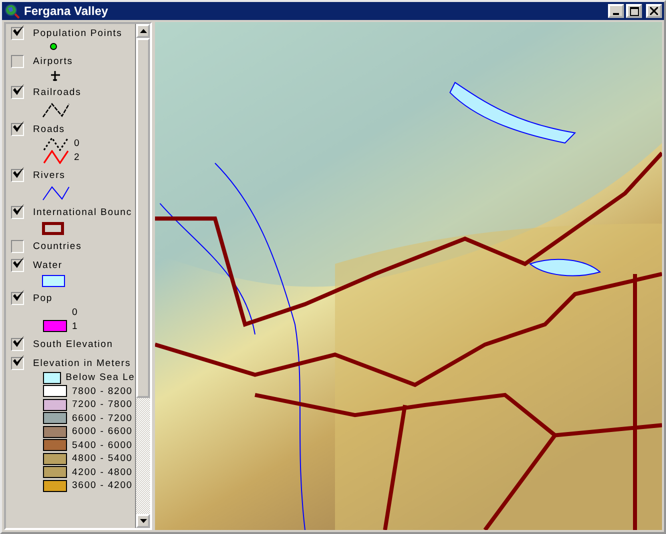 The height and width of the screenshot is (534, 666). What do you see at coordinates (102, 458) in the screenshot?
I see `class-label: 4800 - 5400` at bounding box center [102, 458].